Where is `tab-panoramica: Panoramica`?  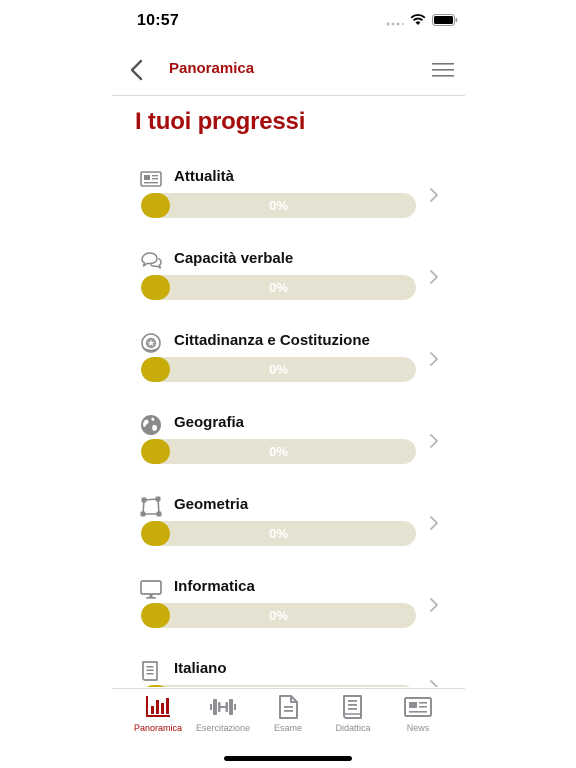
tab-panoramica: Panoramica is located at coordinates (158, 714).